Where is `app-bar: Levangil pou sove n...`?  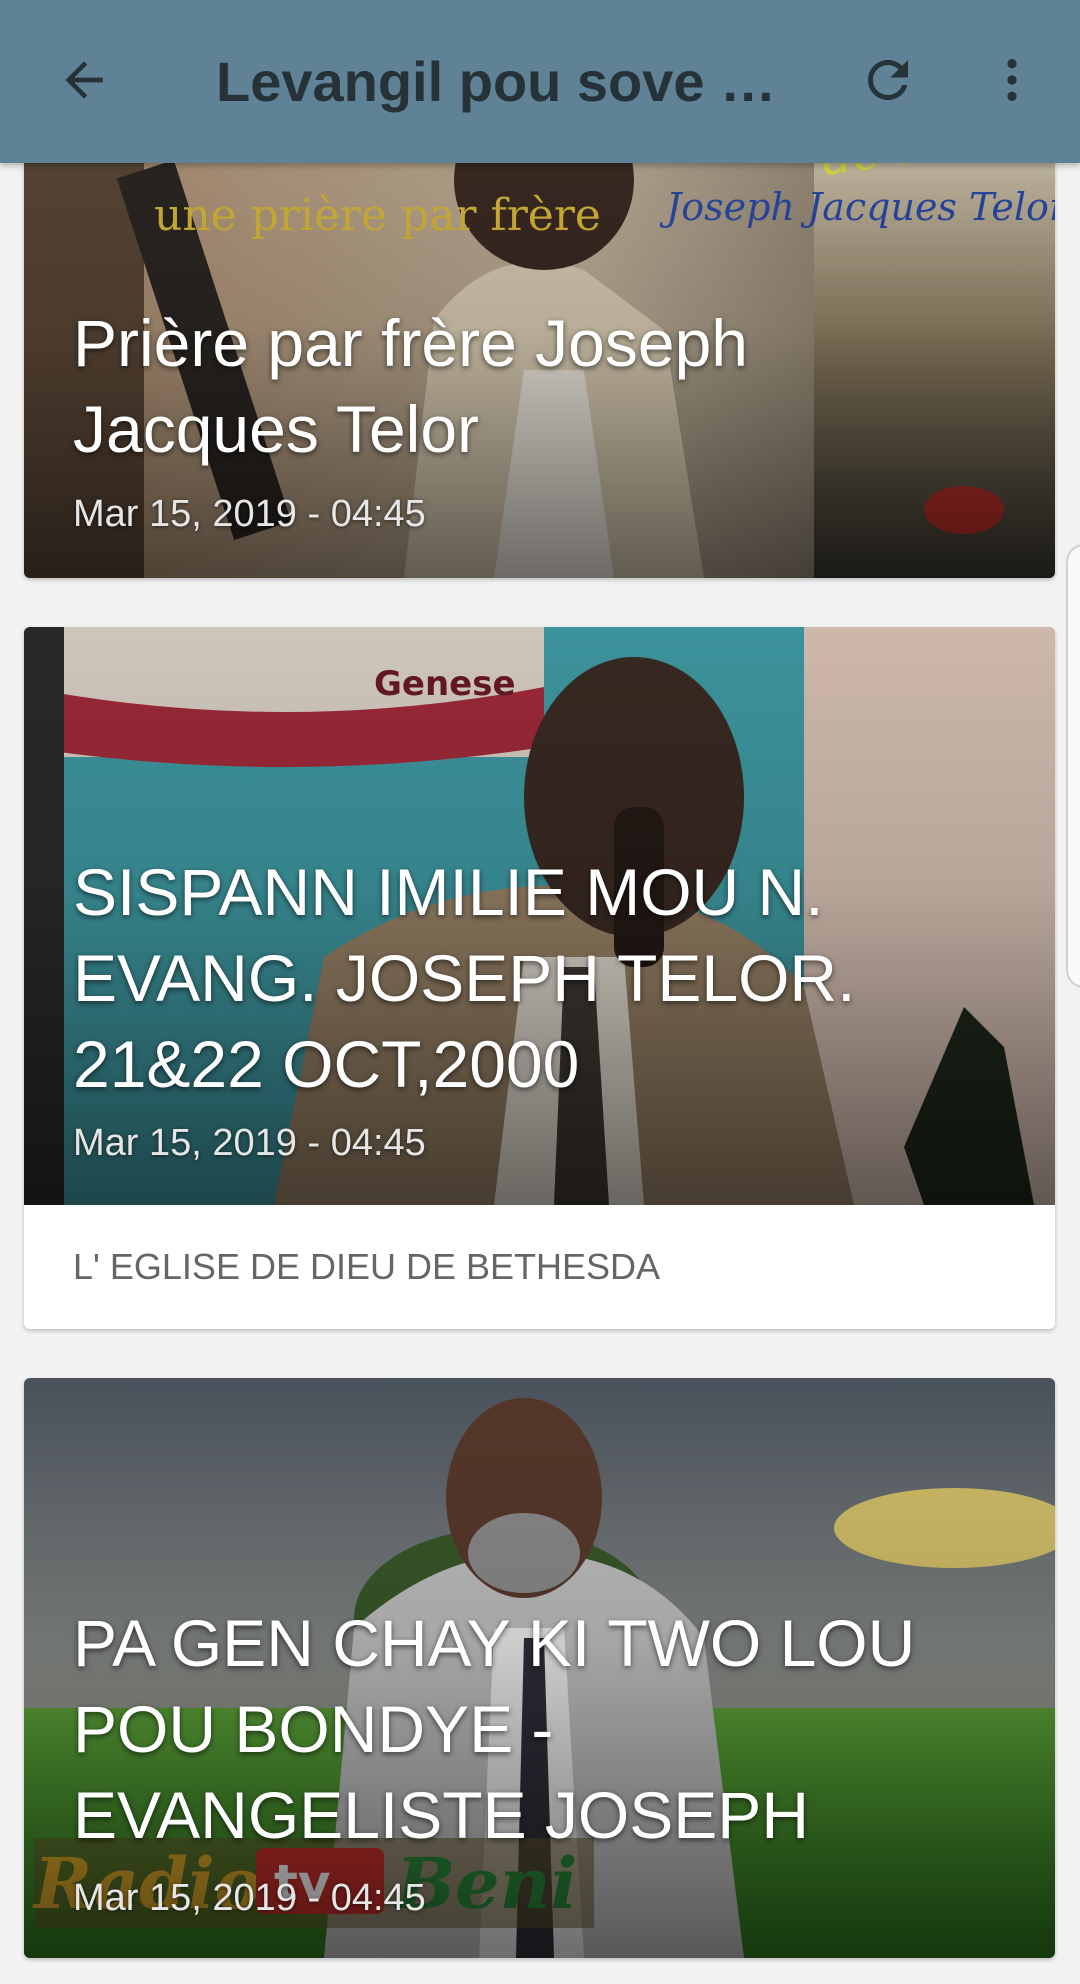
app-bar: Levangil pou sove n... is located at coordinates (540, 81).